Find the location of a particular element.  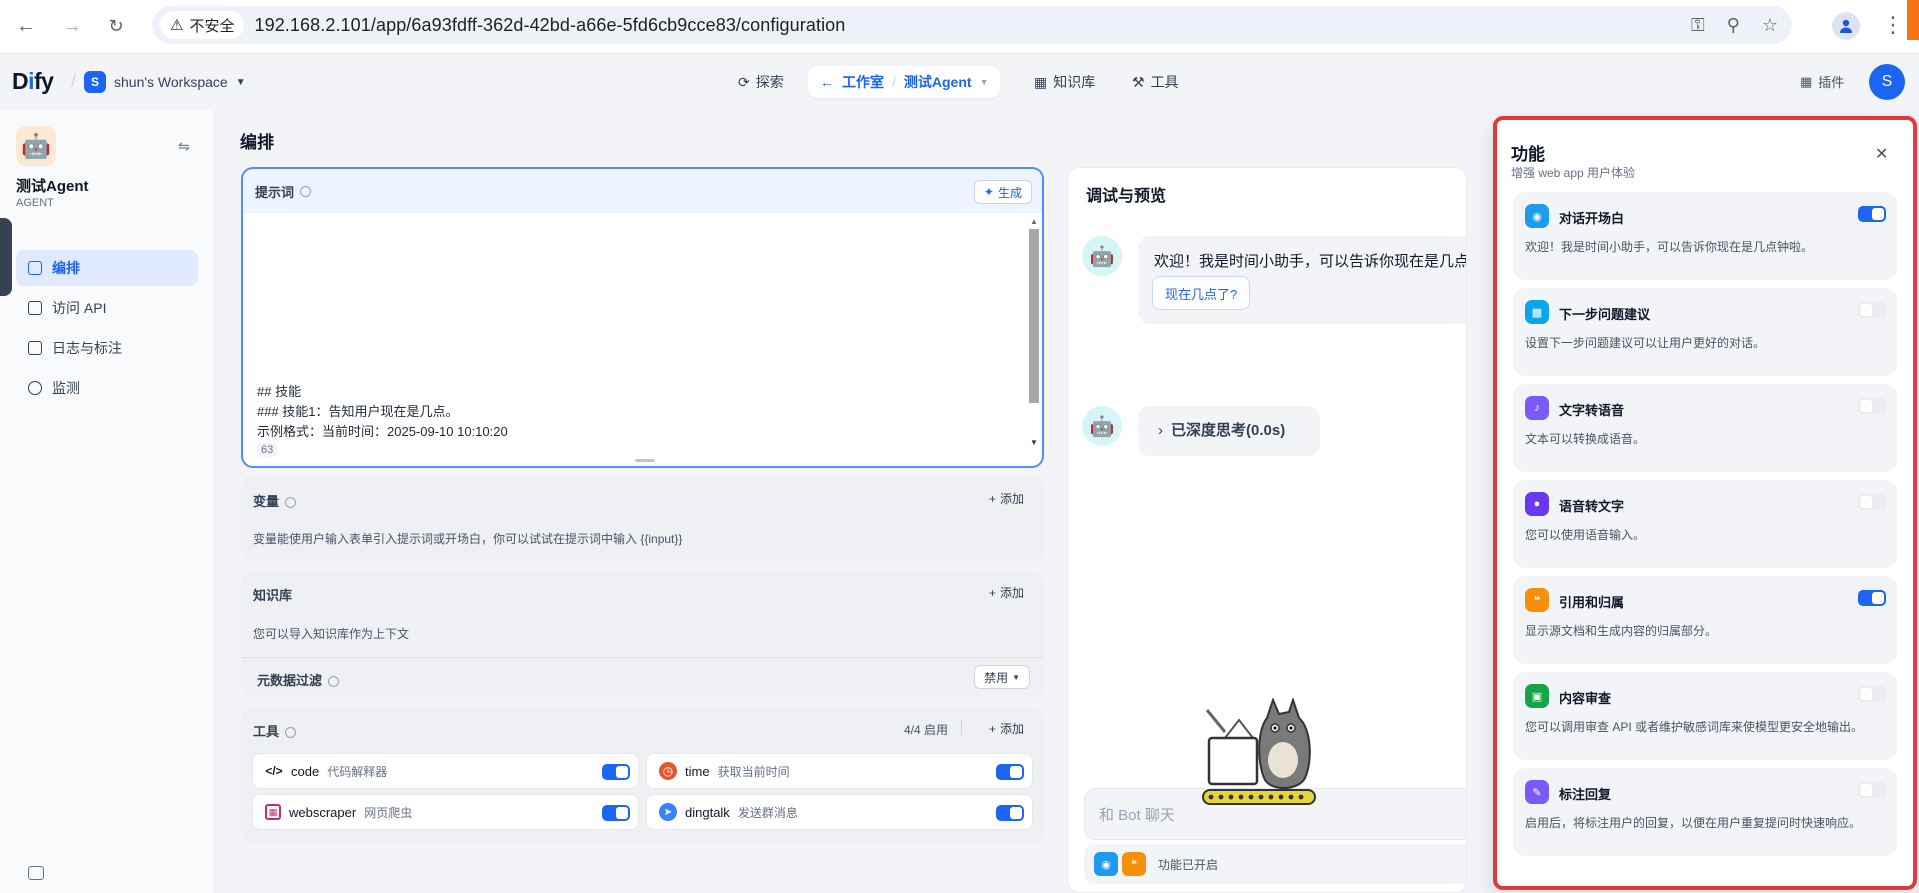

workspace-switcher: S shun's Workspace ▼ is located at coordinates (165, 82).